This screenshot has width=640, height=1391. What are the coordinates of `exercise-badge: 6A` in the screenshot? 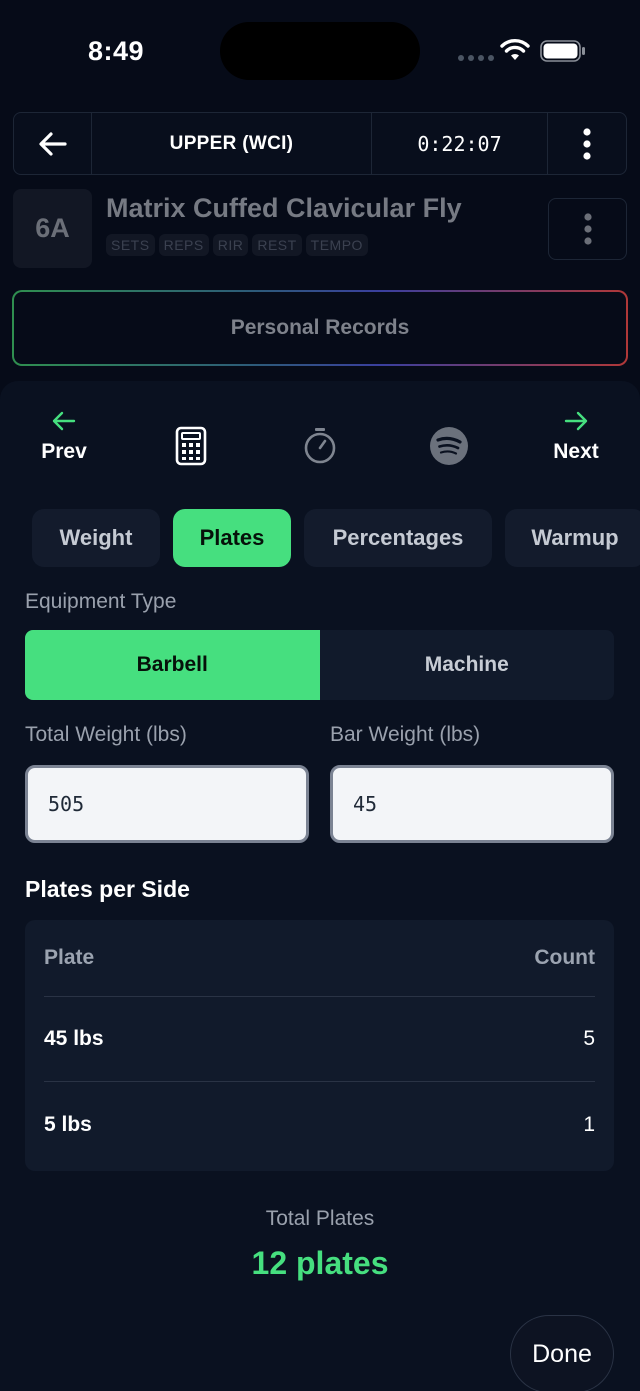 It's located at (52, 228).